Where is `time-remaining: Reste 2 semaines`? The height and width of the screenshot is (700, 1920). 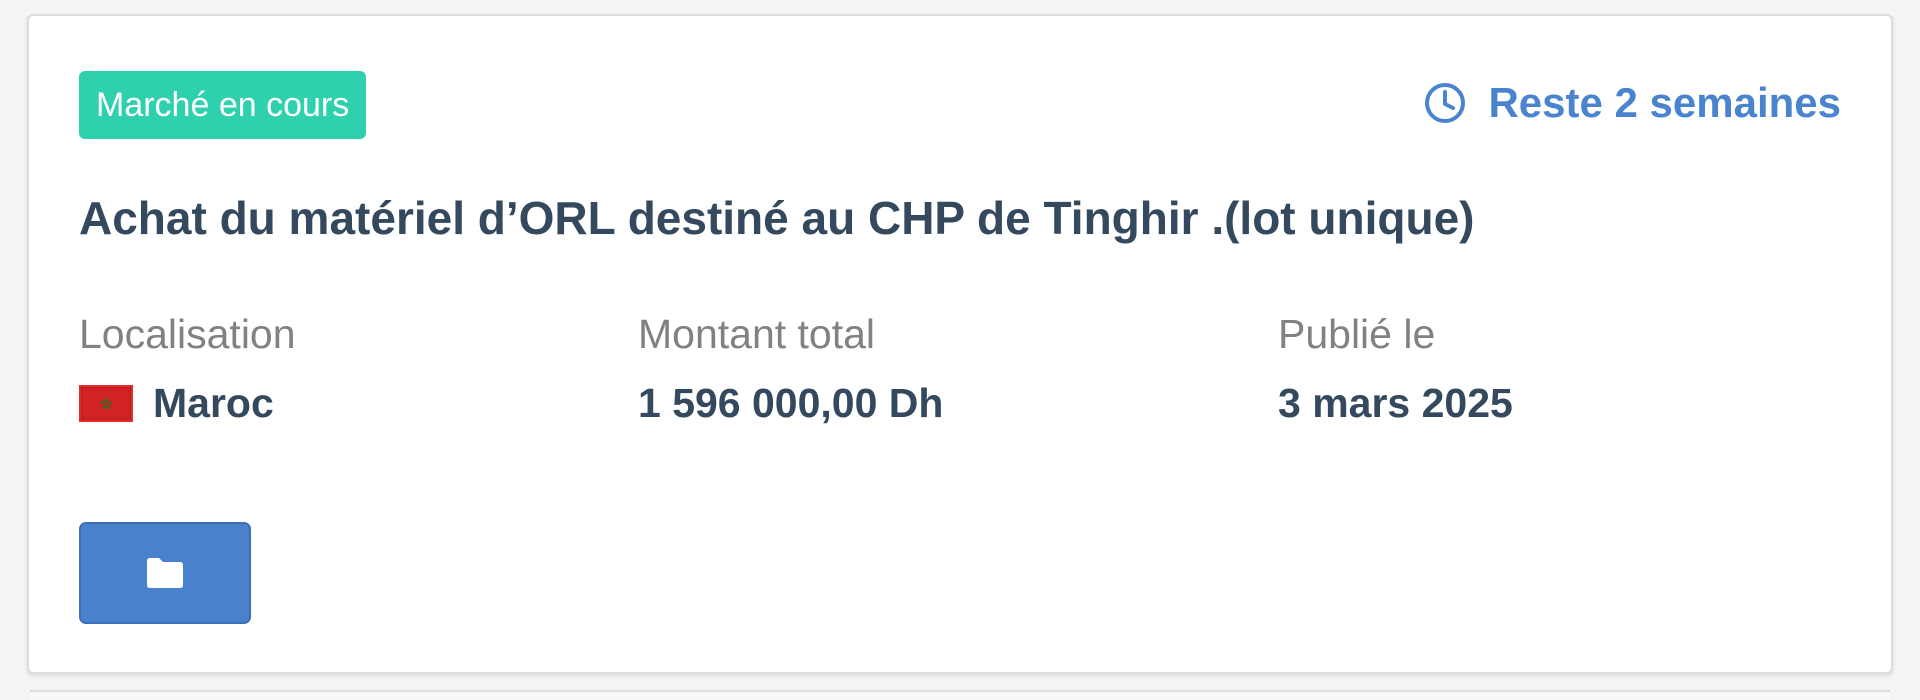
time-remaining: Reste 2 semaines is located at coordinates (1631, 103).